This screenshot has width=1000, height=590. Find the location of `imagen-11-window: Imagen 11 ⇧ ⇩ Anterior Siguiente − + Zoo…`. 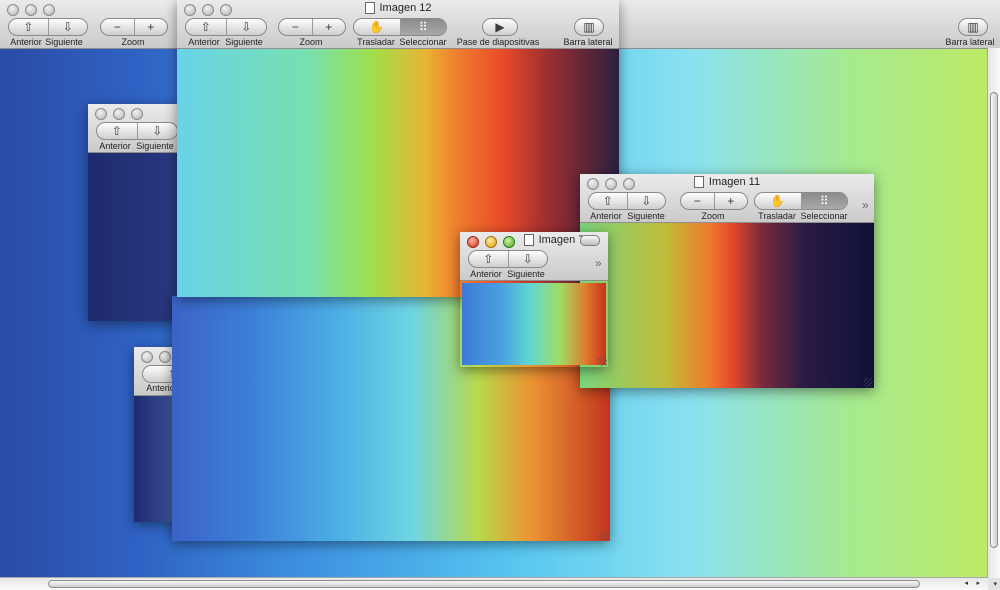

imagen-11-window: Imagen 11 ⇧ ⇩ Anterior Siguiente − + Zoo… is located at coordinates (727, 281).